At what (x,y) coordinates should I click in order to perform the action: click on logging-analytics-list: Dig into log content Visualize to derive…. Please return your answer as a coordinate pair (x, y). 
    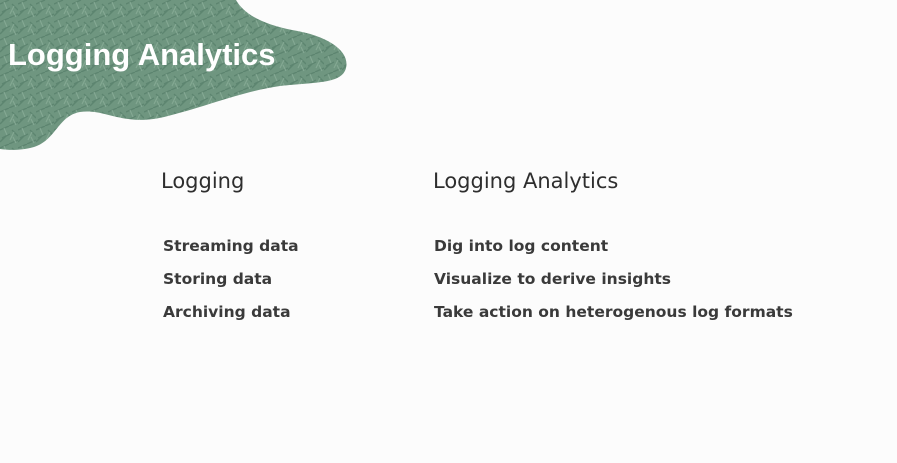
    Looking at the image, I should click on (613, 279).